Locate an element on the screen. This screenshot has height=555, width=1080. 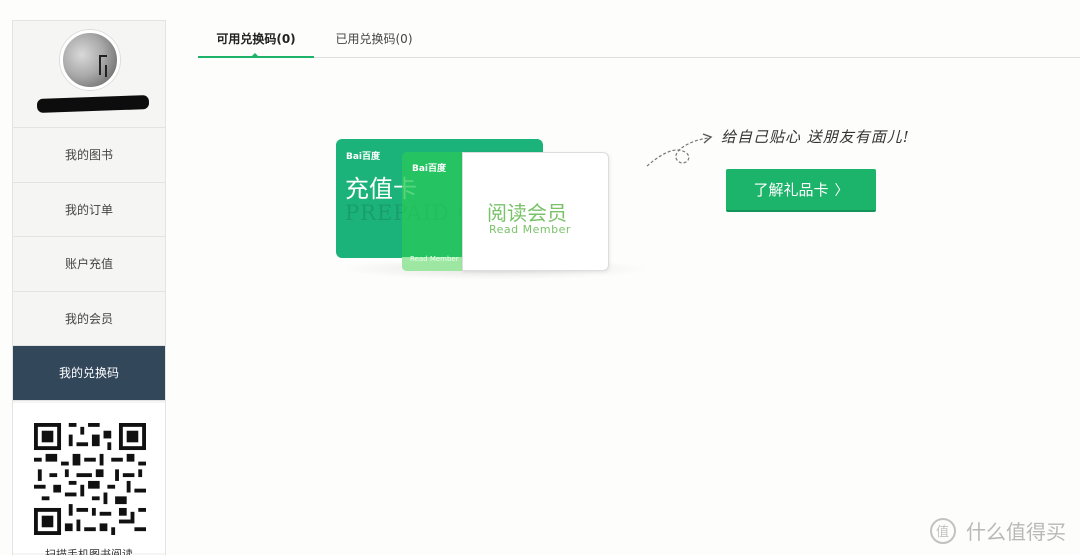
member-card-right: 阅读会员 Read Member is located at coordinates (535, 211).